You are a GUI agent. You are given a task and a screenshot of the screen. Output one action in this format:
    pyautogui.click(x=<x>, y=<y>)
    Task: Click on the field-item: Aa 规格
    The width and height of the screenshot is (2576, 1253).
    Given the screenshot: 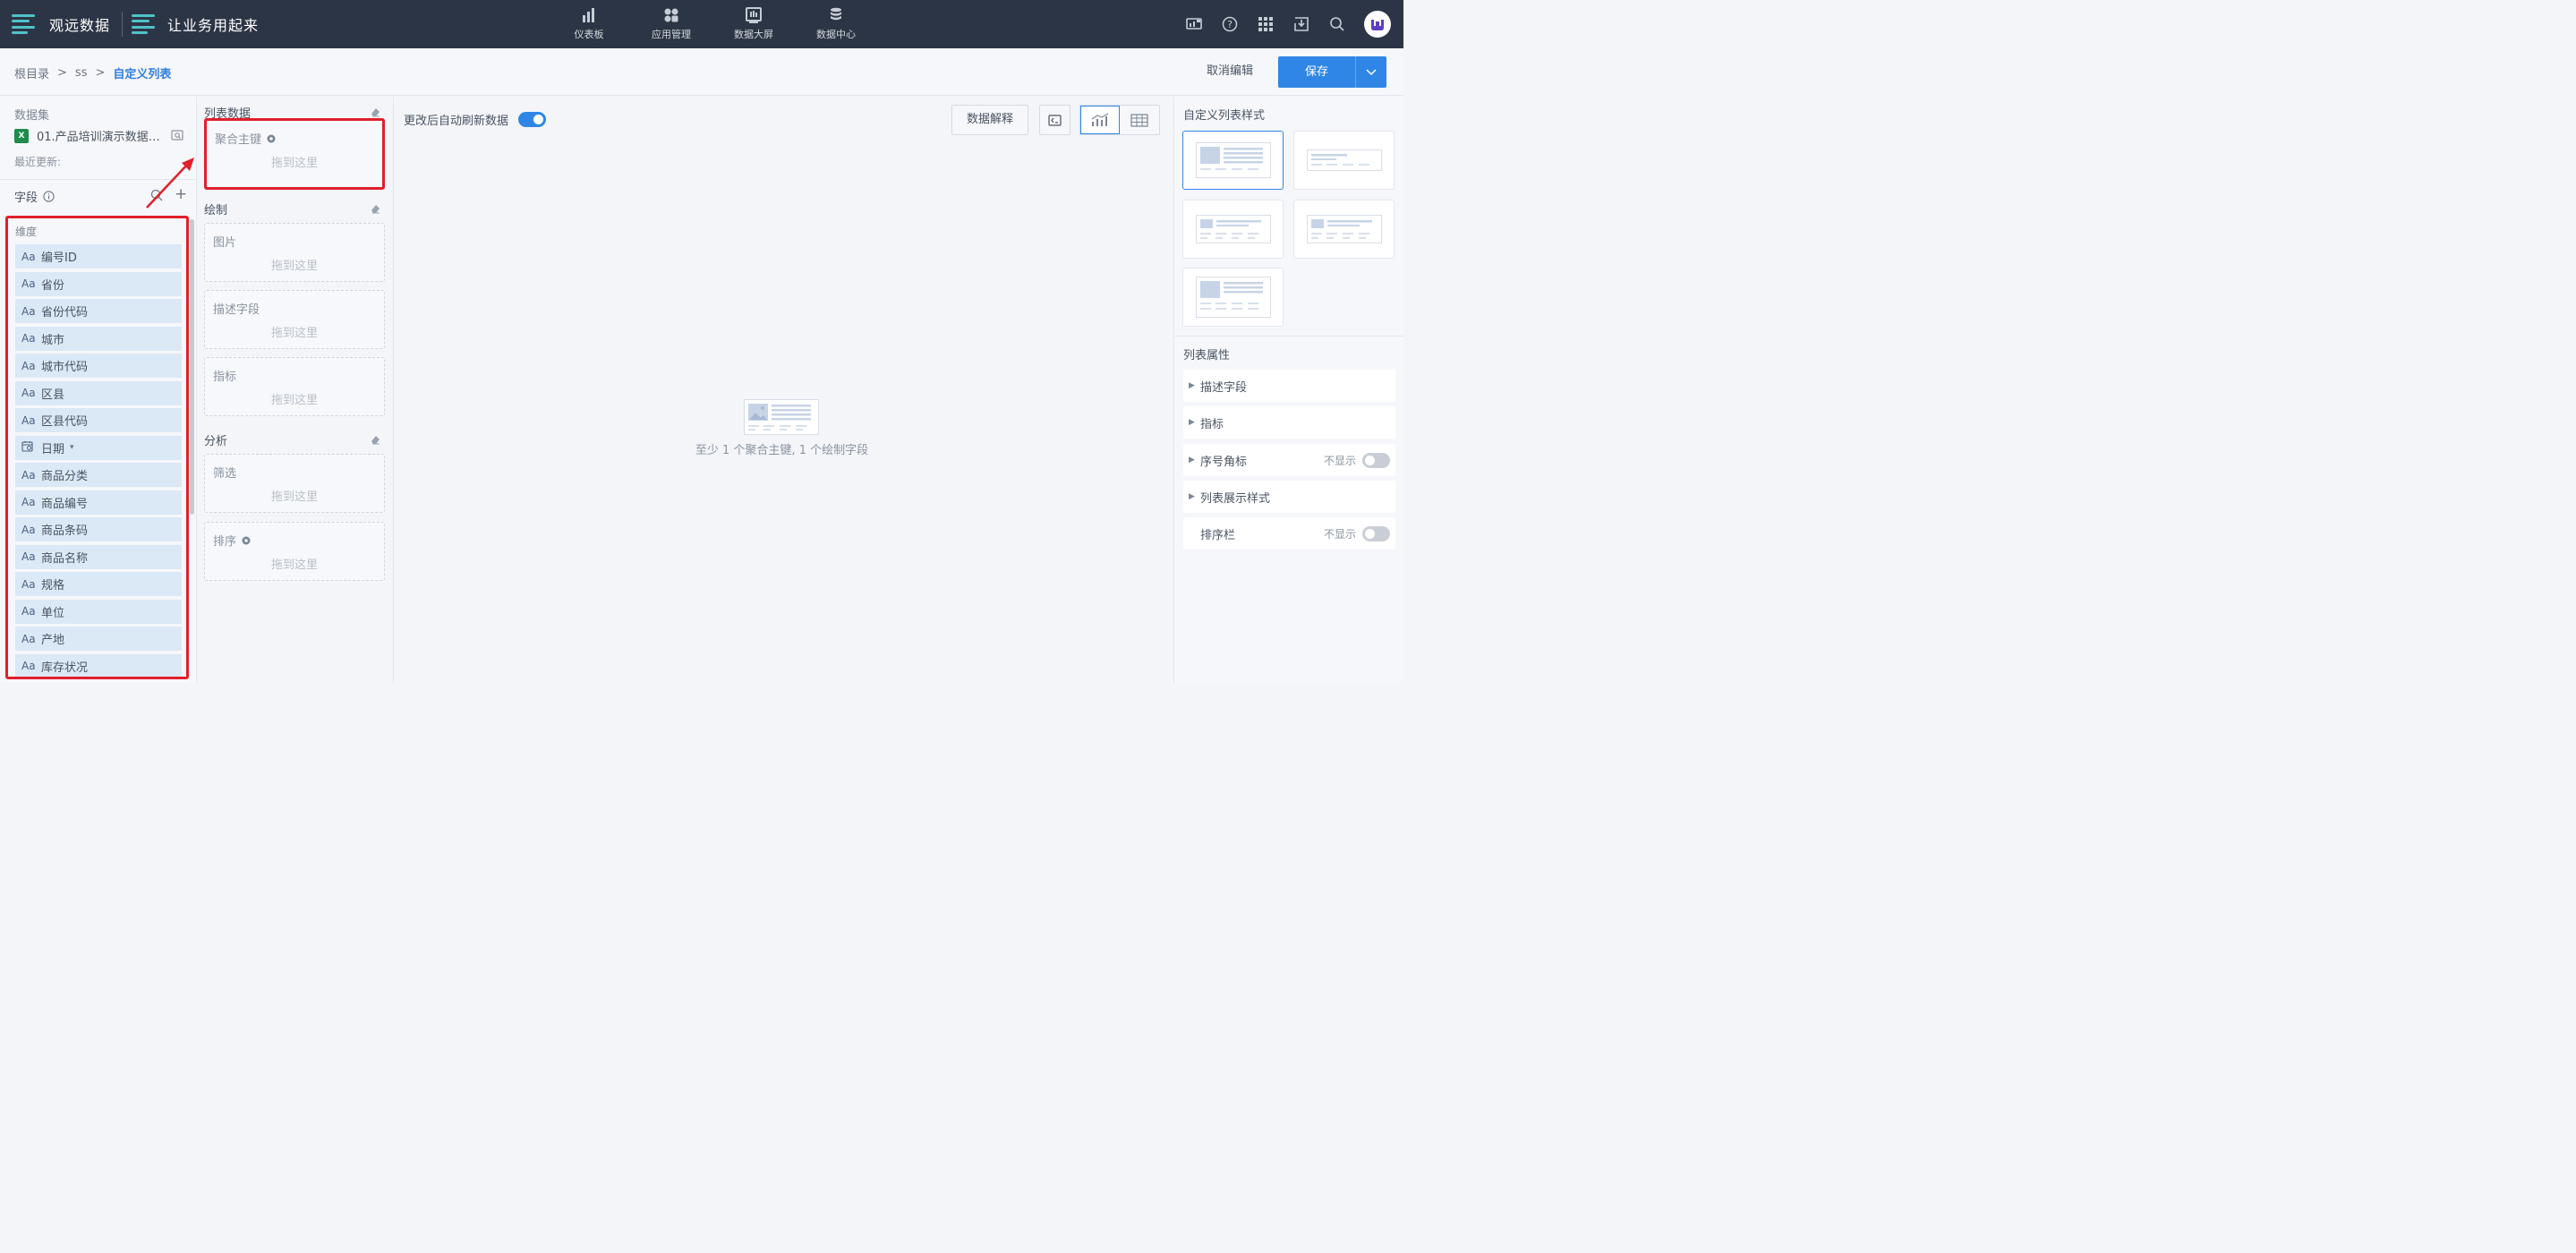 What is the action you would take?
    pyautogui.click(x=98, y=584)
    